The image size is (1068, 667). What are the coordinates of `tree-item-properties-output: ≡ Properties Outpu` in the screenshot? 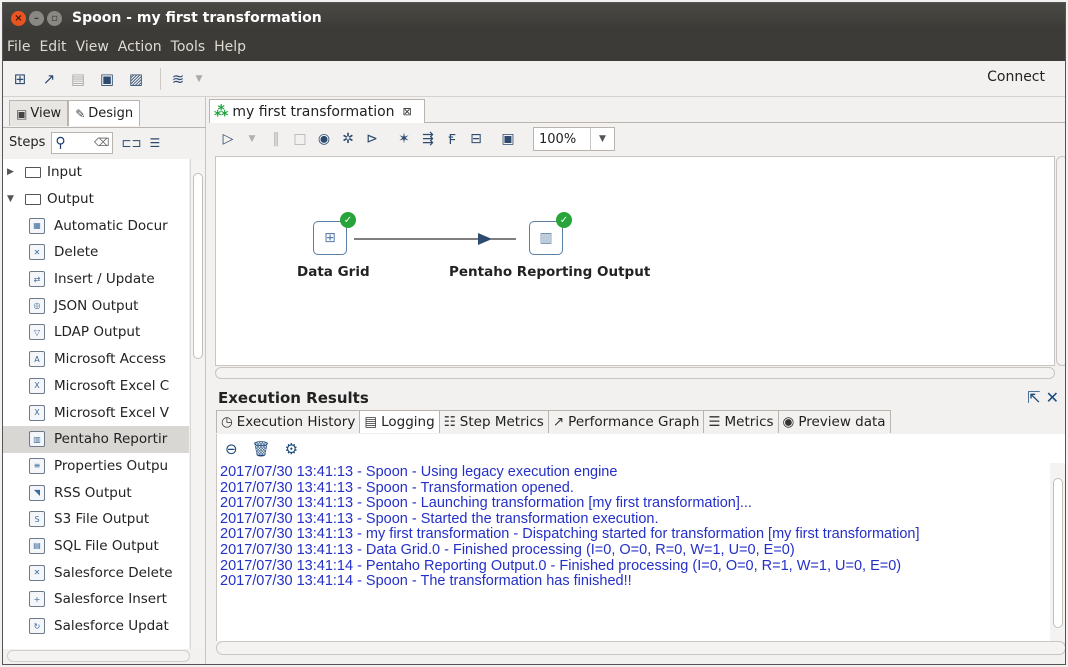 It's located at (96, 466).